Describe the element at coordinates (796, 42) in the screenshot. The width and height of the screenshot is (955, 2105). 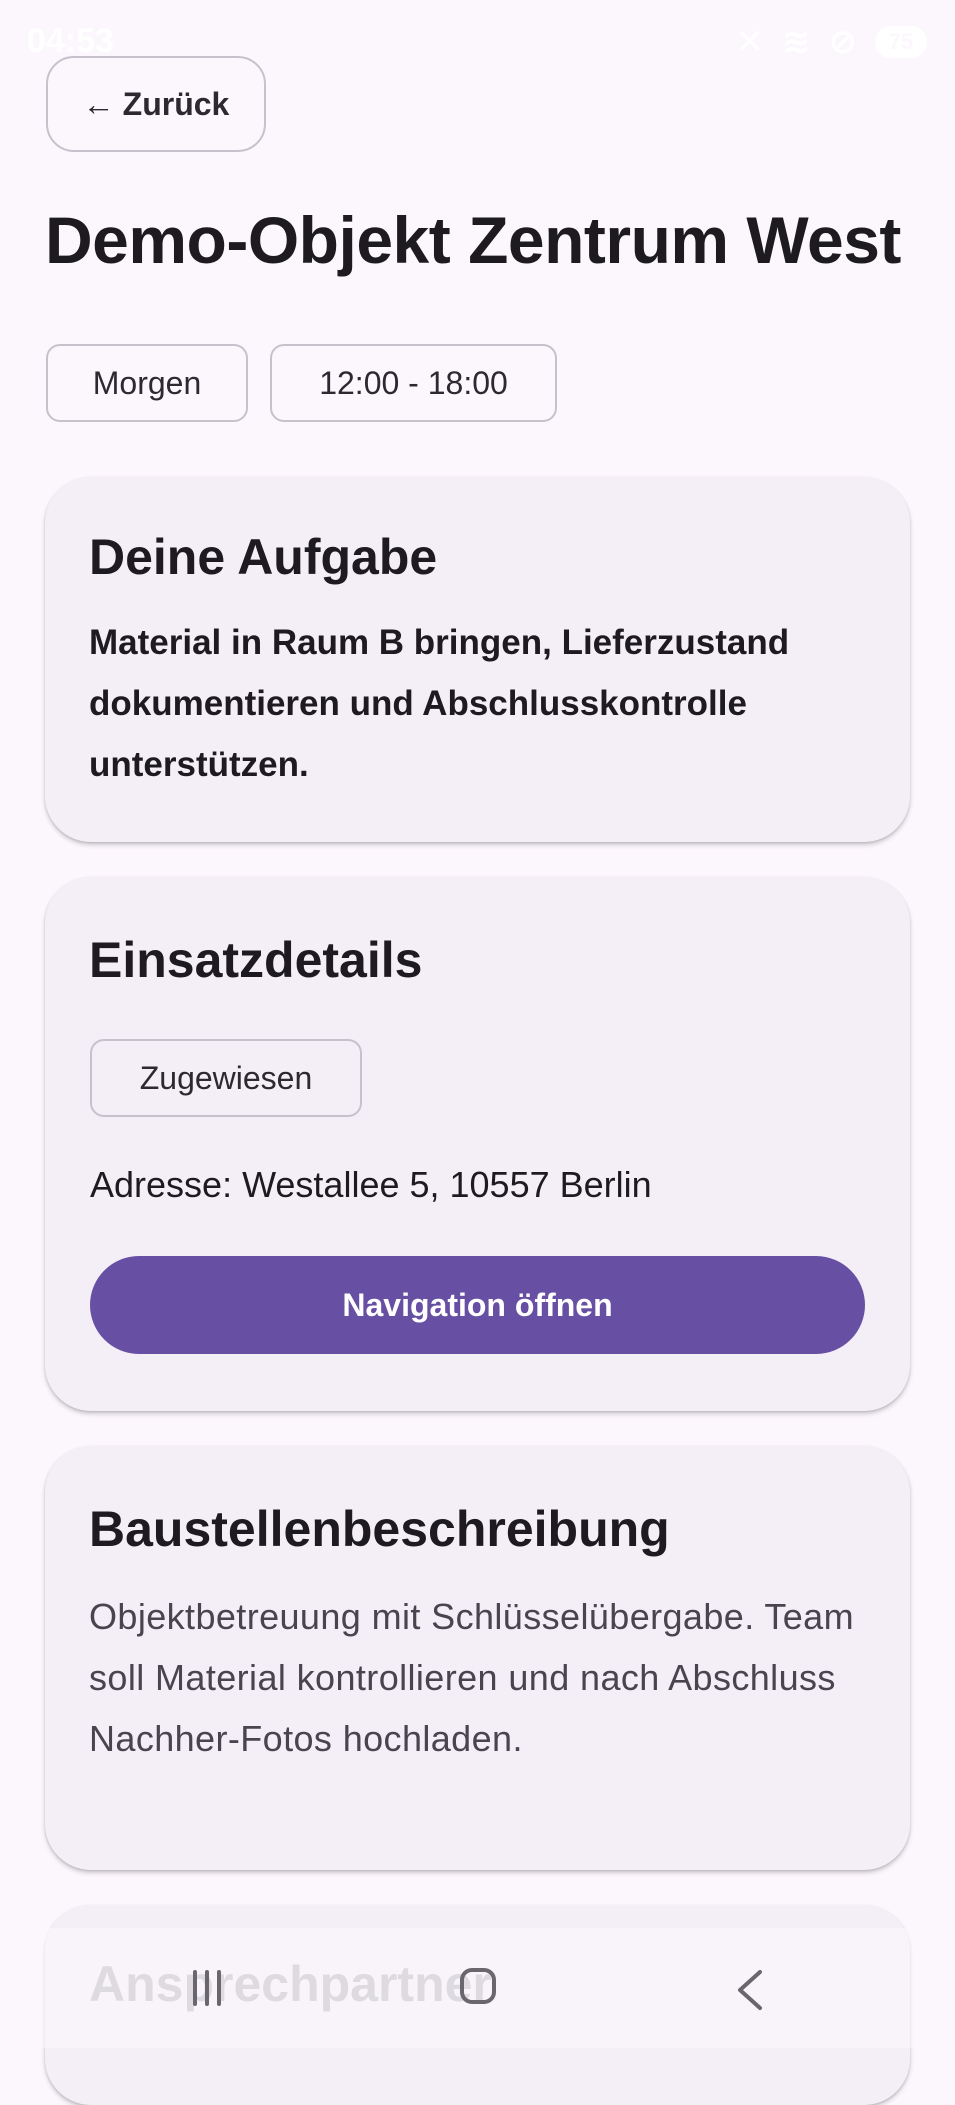
I see `wifi-icon: ≋` at that location.